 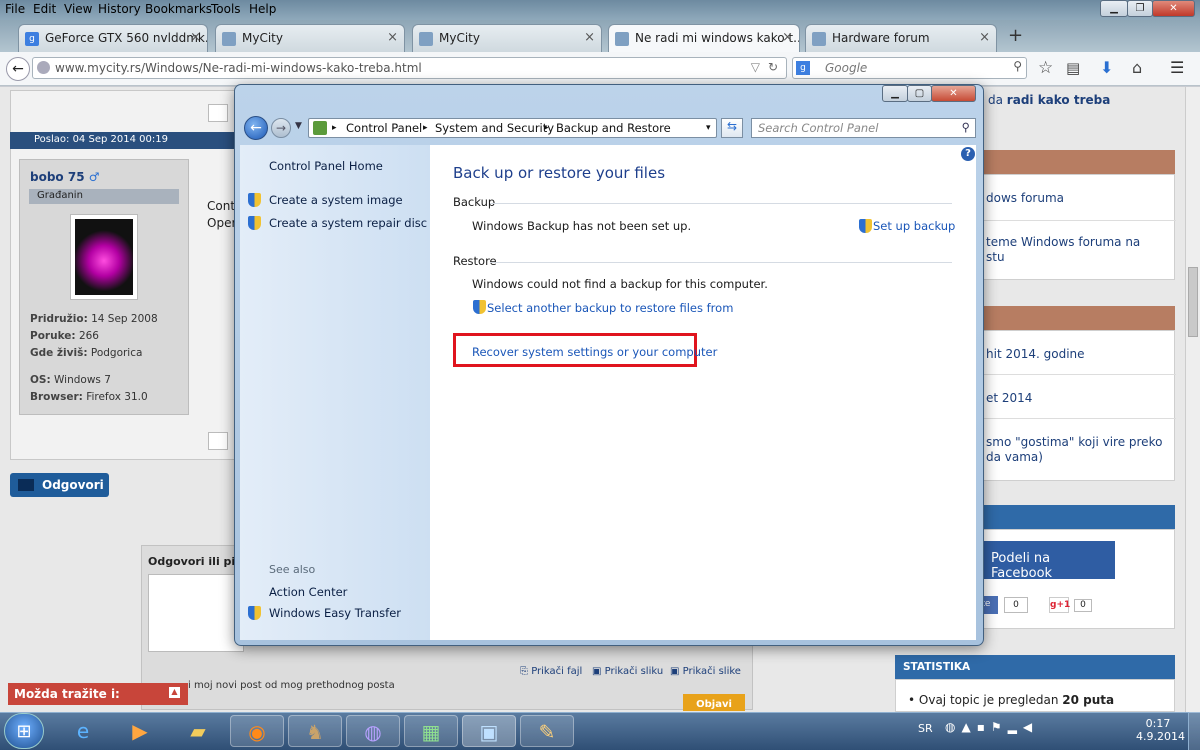 What do you see at coordinates (1035, 354) in the screenshot?
I see `sidebar-link: hit 2014. godine` at bounding box center [1035, 354].